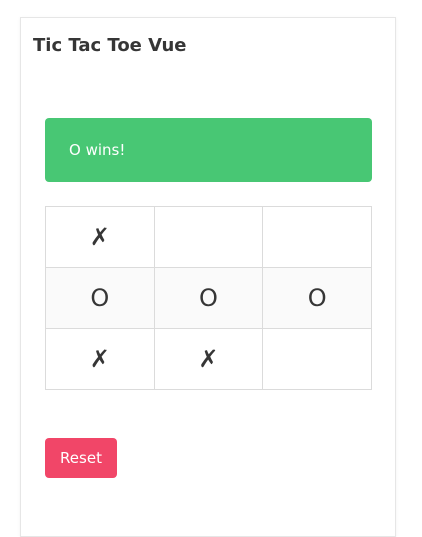 This screenshot has height=537, width=422. I want to click on reset-button: Reset, so click(81, 458).